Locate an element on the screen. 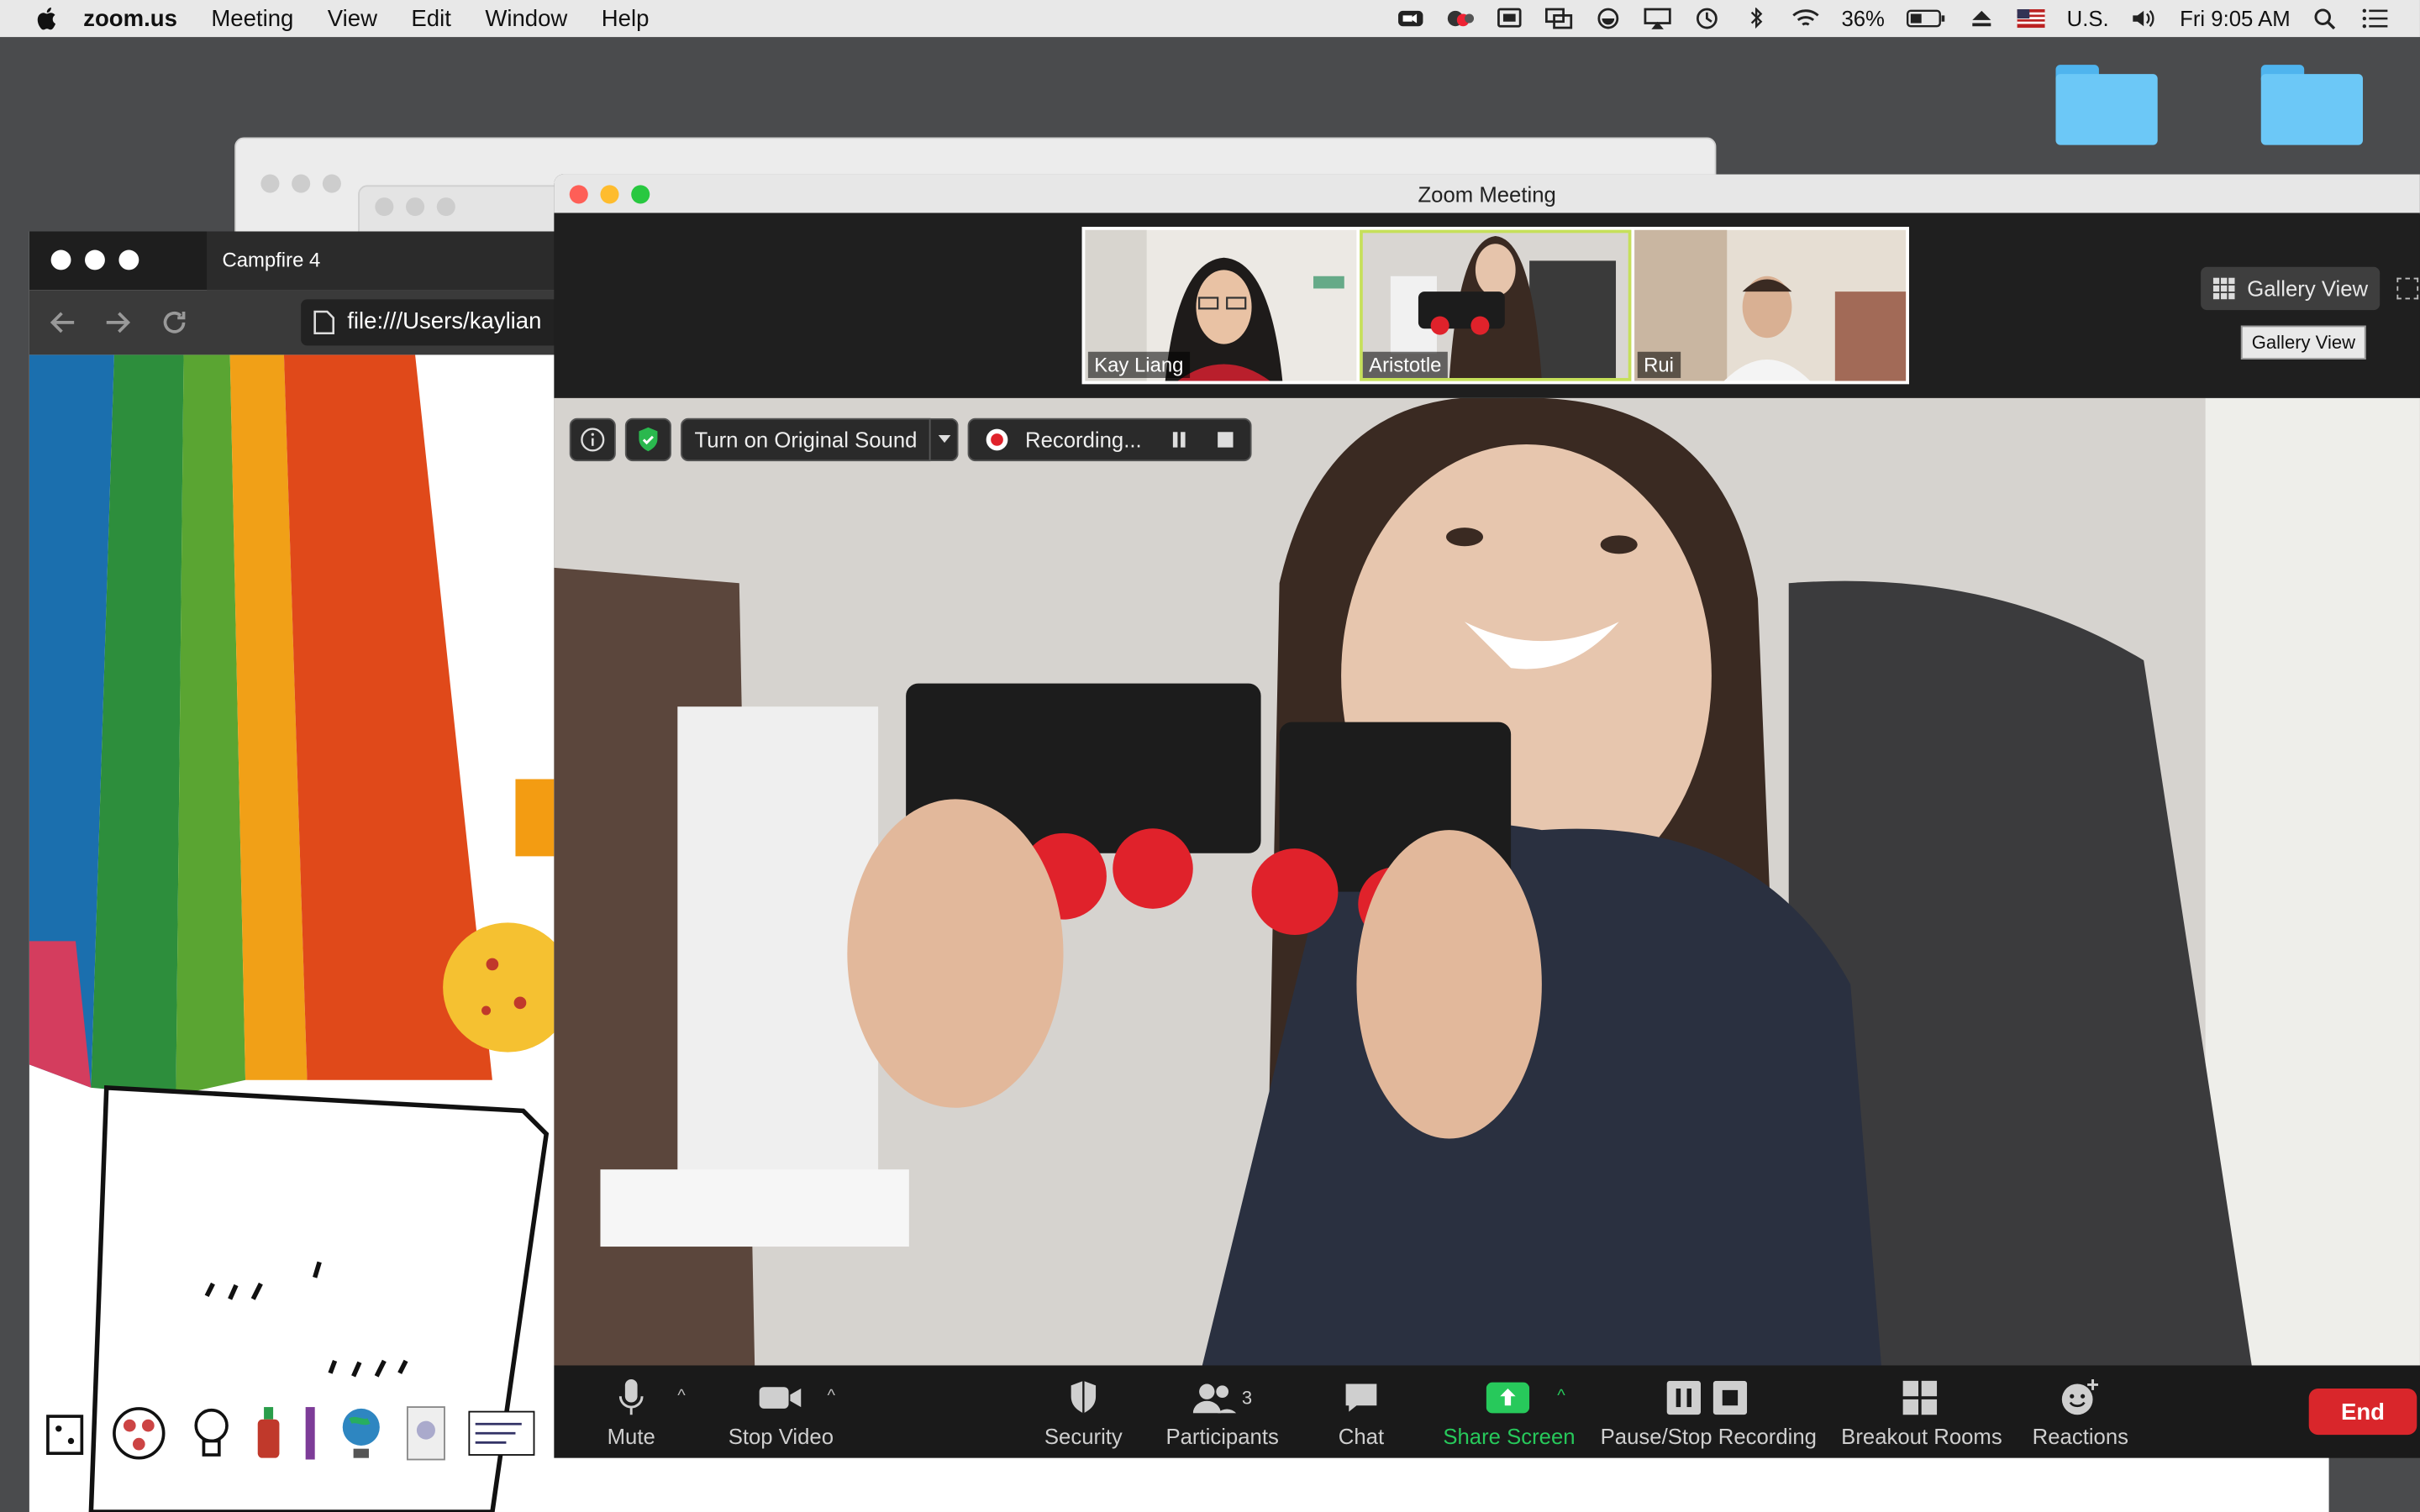 The image size is (2420, 1512). video-options-caret: ^ is located at coordinates (830, 1396).